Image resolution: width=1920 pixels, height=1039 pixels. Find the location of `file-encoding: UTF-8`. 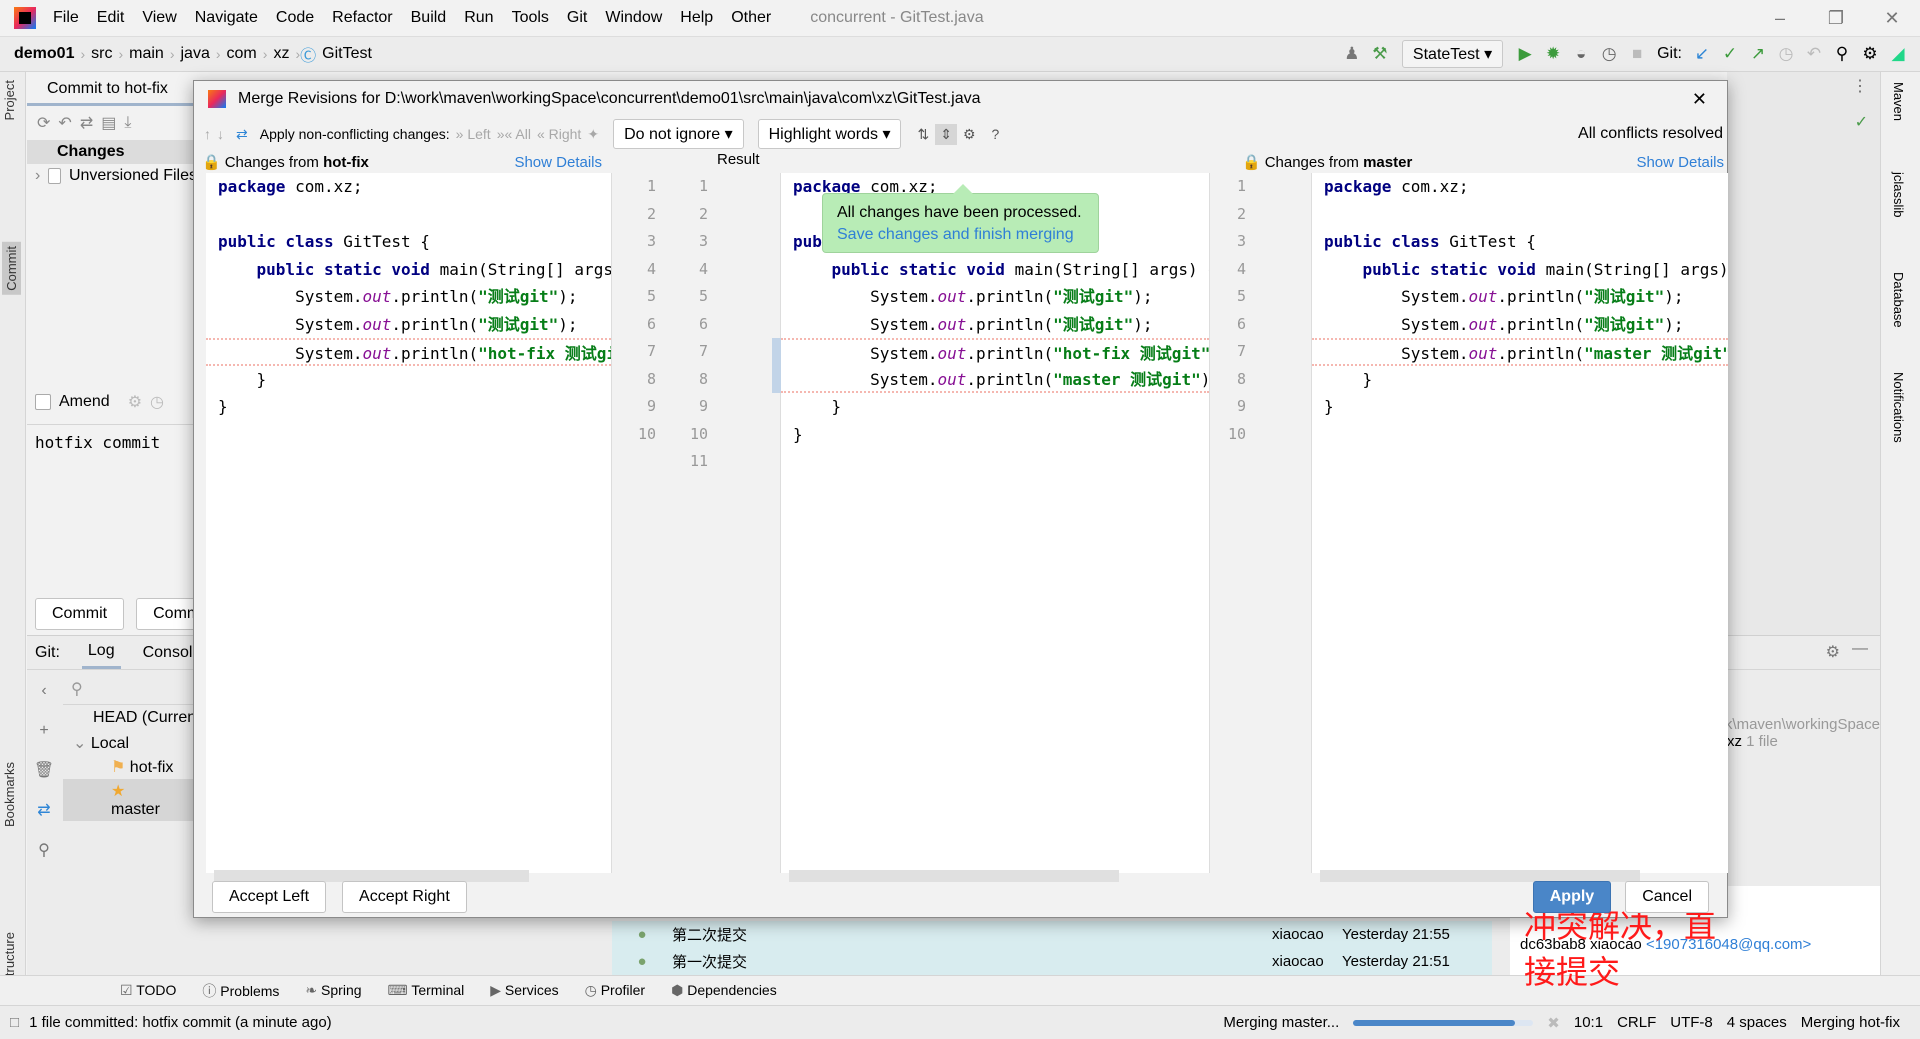

file-encoding: UTF-8 is located at coordinates (1691, 1022).